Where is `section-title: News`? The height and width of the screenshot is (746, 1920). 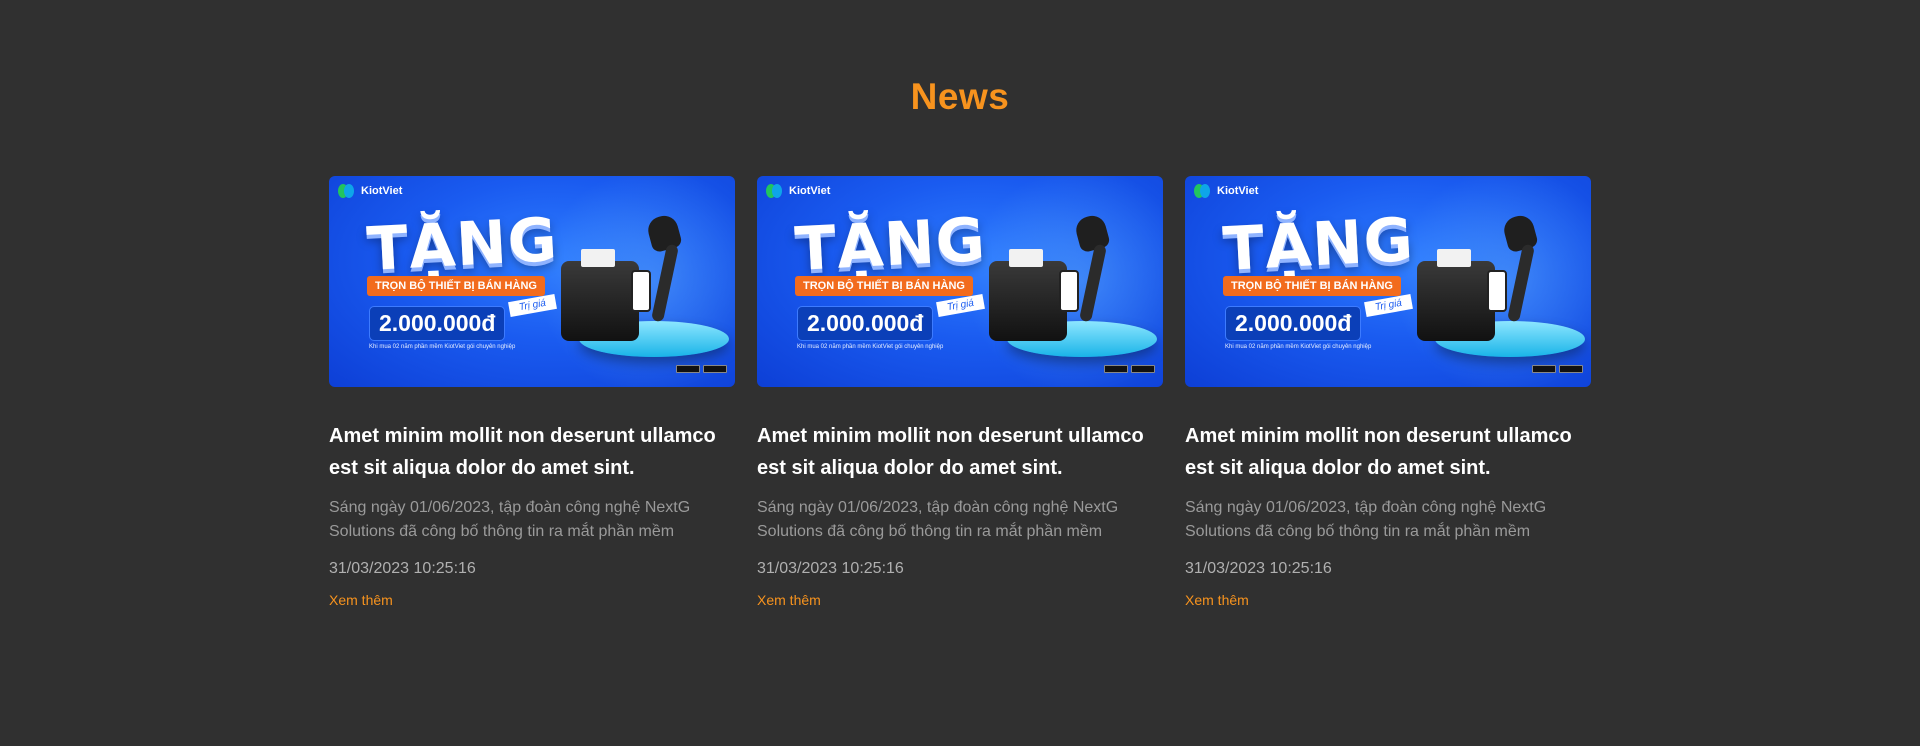
section-title: News is located at coordinates (960, 96).